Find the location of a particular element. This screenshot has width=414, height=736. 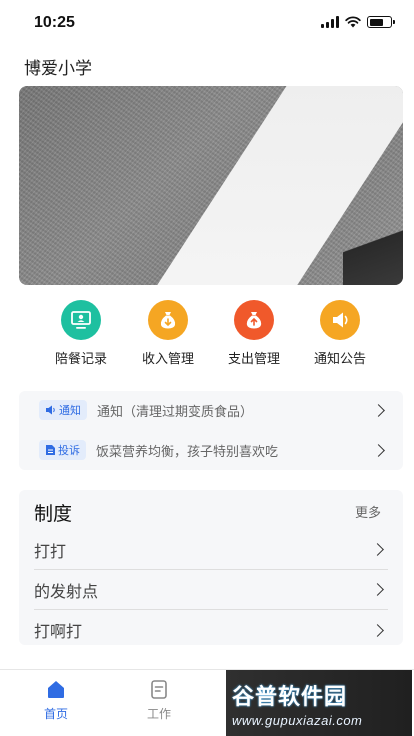

policy-more-link: 更多 is located at coordinates (368, 511).